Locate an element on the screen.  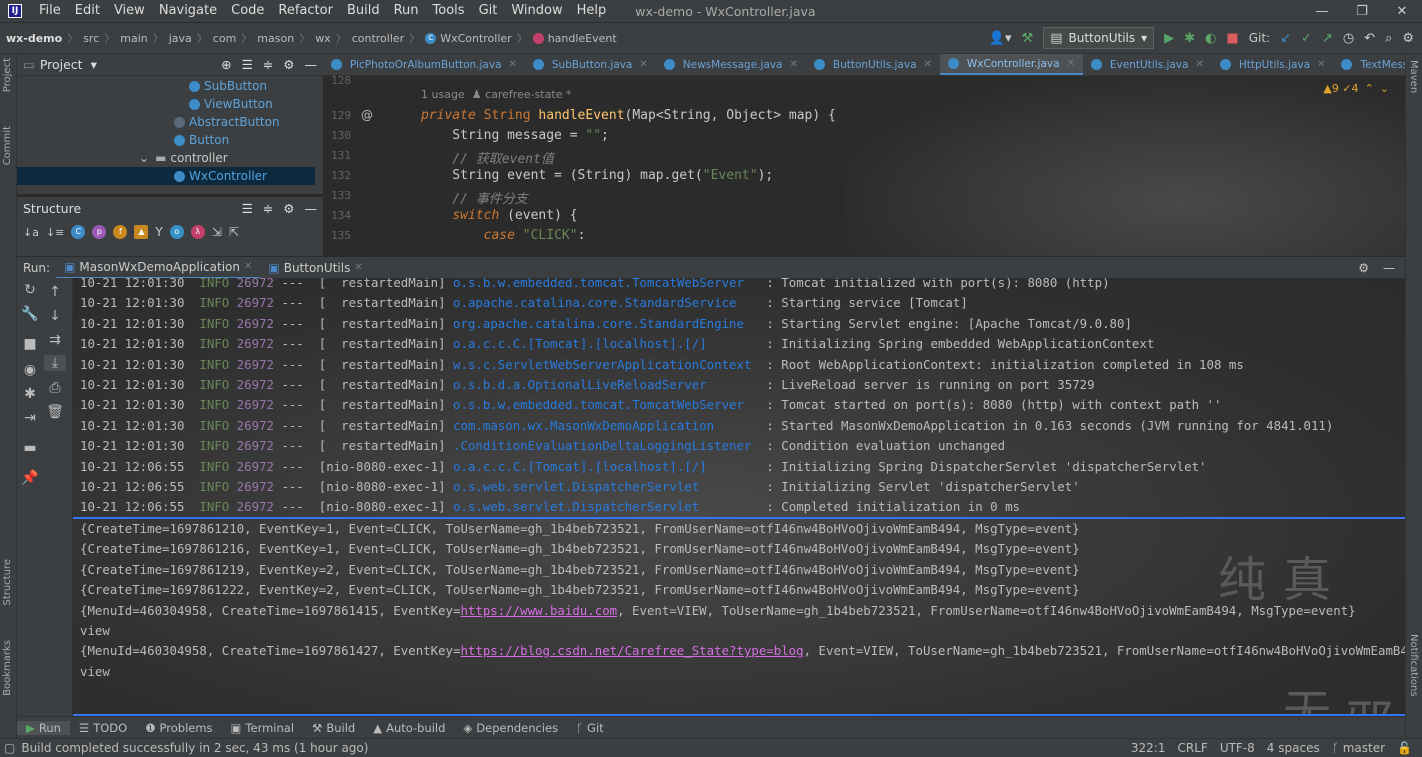
tree-item-controller: ⌄ ▬ controller is located at coordinates (183, 158).